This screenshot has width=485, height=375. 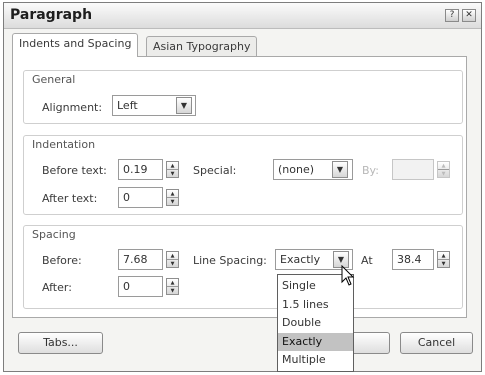 What do you see at coordinates (370, 343) in the screenshot?
I see `ok-button` at bounding box center [370, 343].